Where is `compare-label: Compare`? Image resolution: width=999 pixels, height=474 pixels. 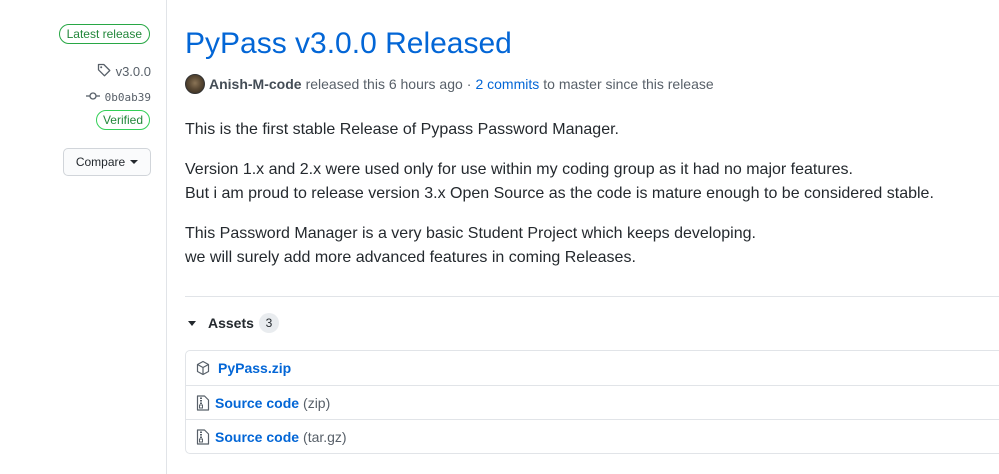 compare-label: Compare is located at coordinates (100, 162).